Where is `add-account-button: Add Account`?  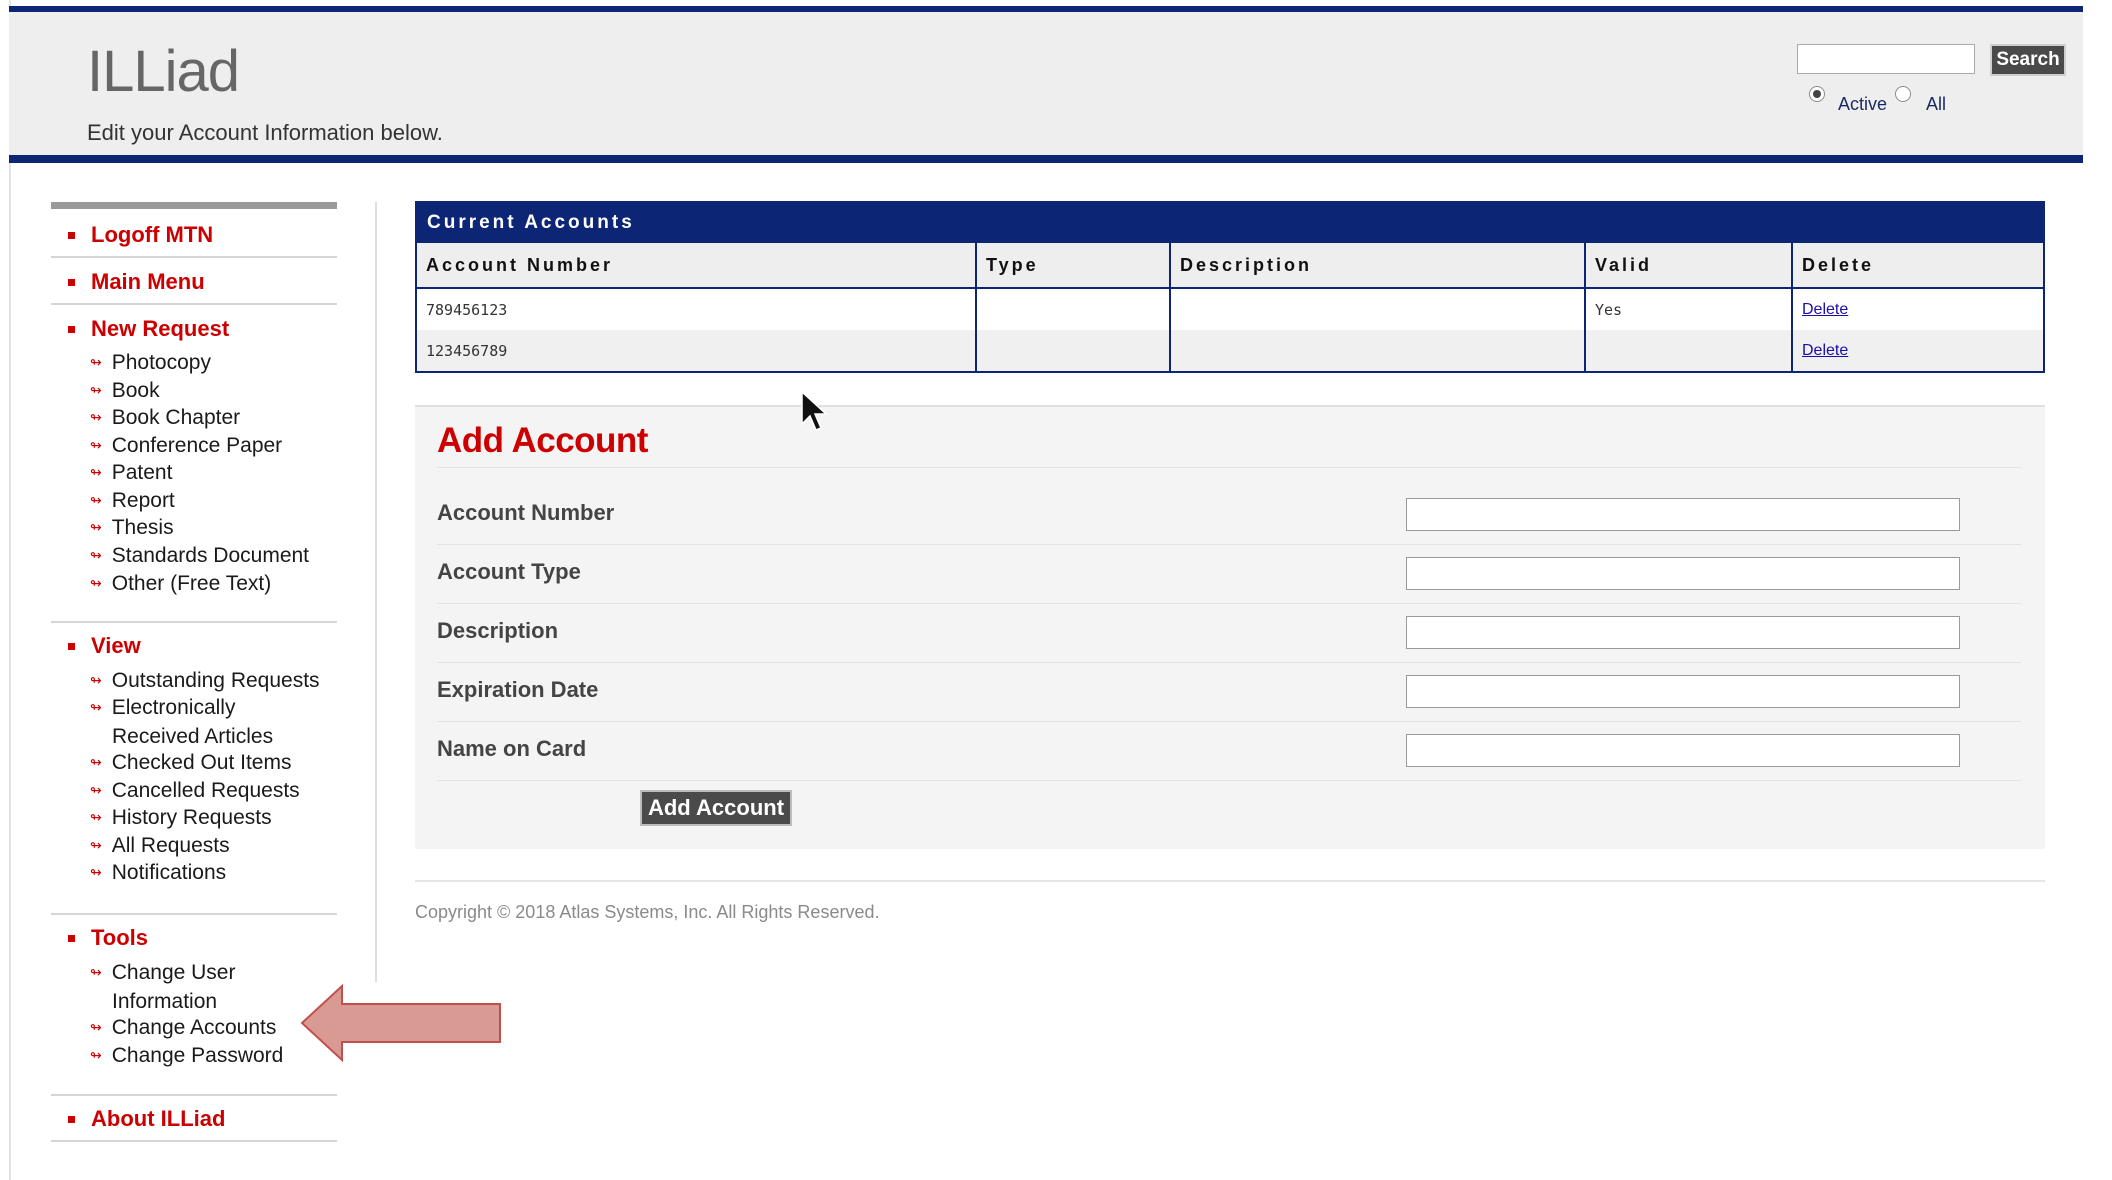 add-account-button: Add Account is located at coordinates (716, 808).